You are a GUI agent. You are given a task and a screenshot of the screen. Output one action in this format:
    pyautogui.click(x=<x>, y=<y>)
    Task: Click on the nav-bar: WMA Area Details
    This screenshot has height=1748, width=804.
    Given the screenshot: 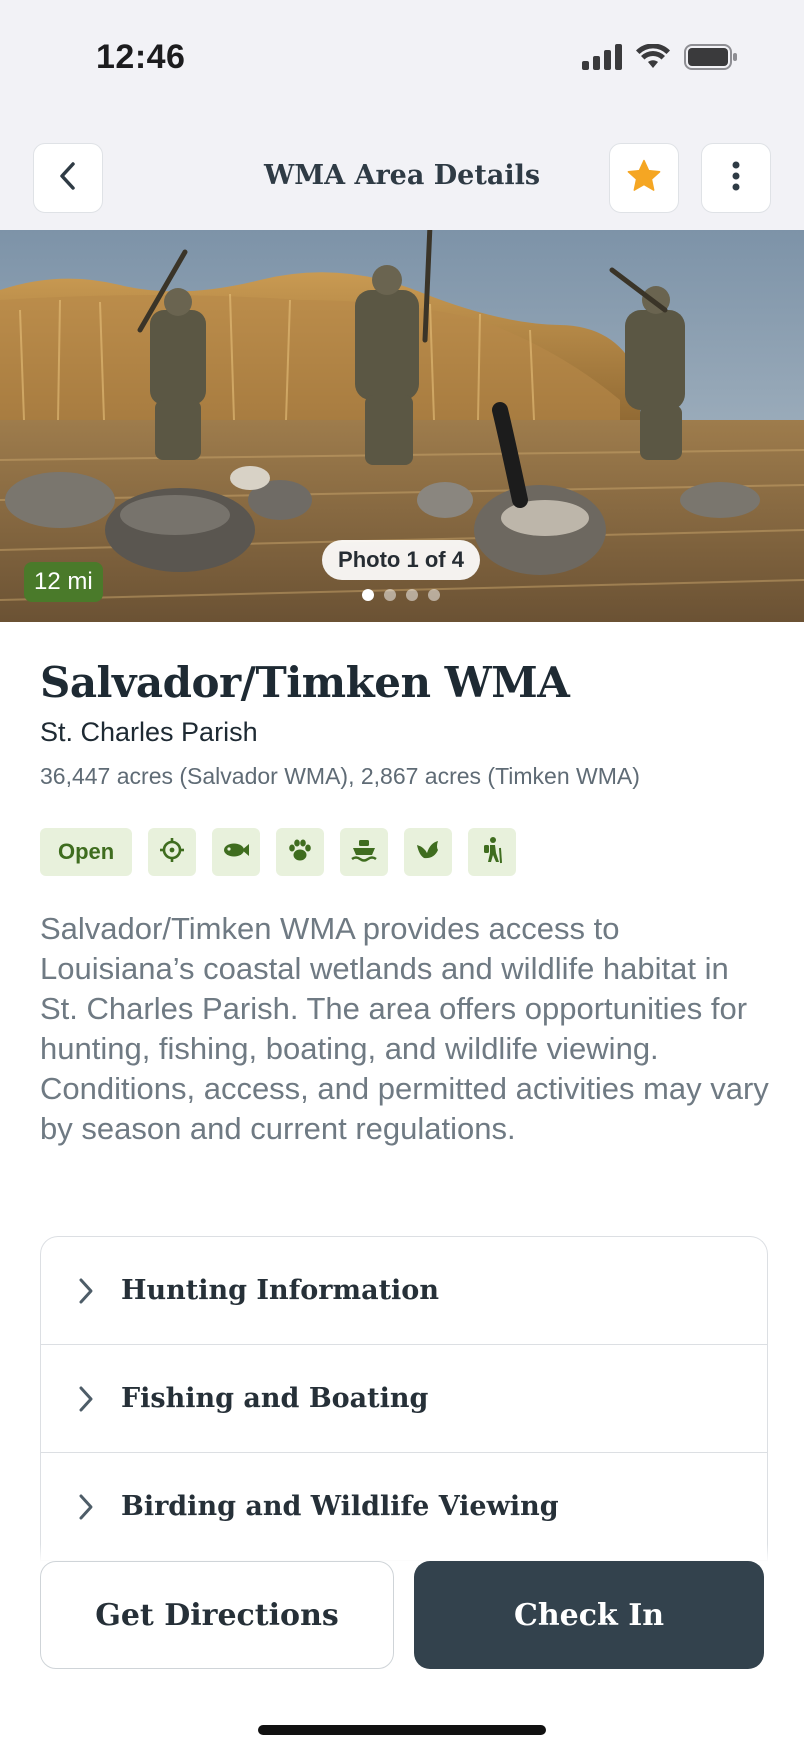 What is the action you would take?
    pyautogui.click(x=402, y=175)
    